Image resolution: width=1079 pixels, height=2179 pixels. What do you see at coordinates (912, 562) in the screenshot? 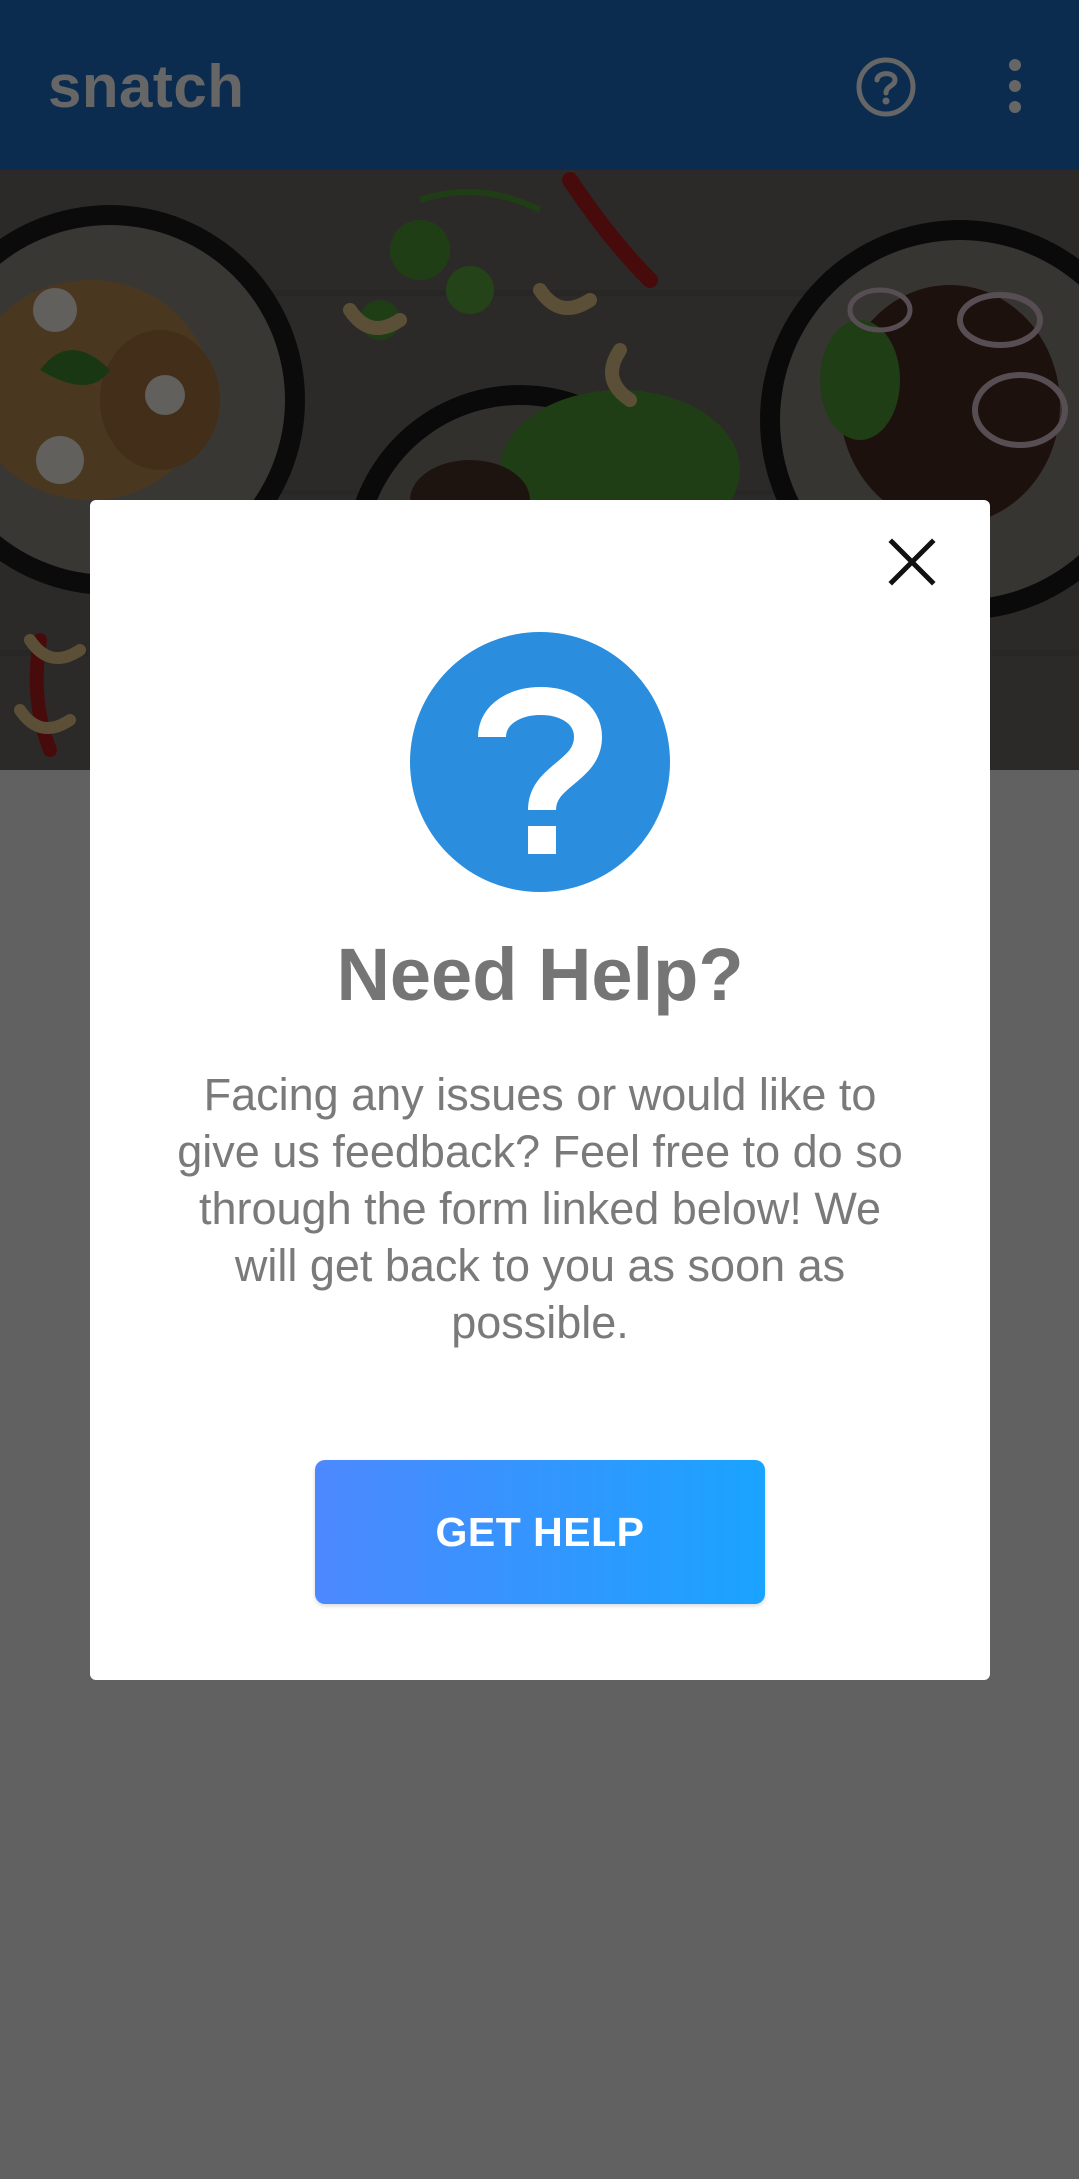
I see `close-icon` at bounding box center [912, 562].